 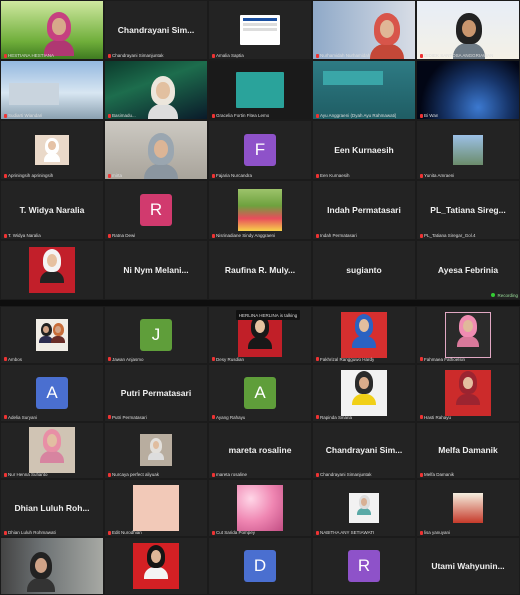 I want to click on participant-tile: mareta rosaline mareta rosaline, so click(x=260, y=450).